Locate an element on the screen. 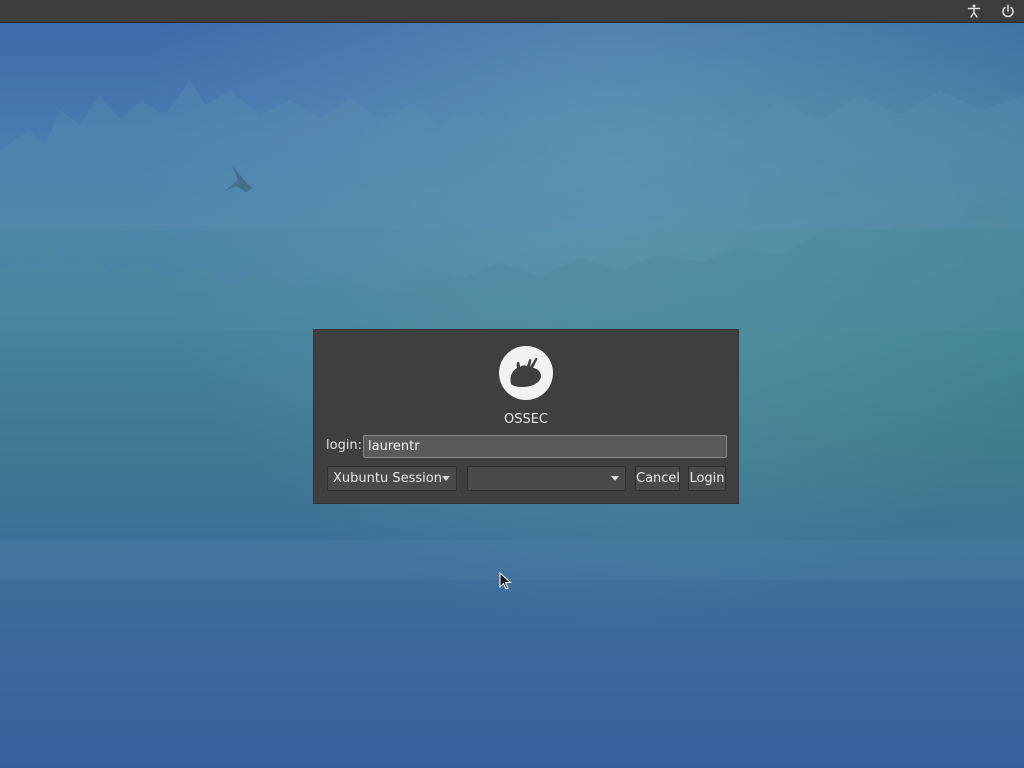 The height and width of the screenshot is (768, 1024). top-panel is located at coordinates (512, 11).